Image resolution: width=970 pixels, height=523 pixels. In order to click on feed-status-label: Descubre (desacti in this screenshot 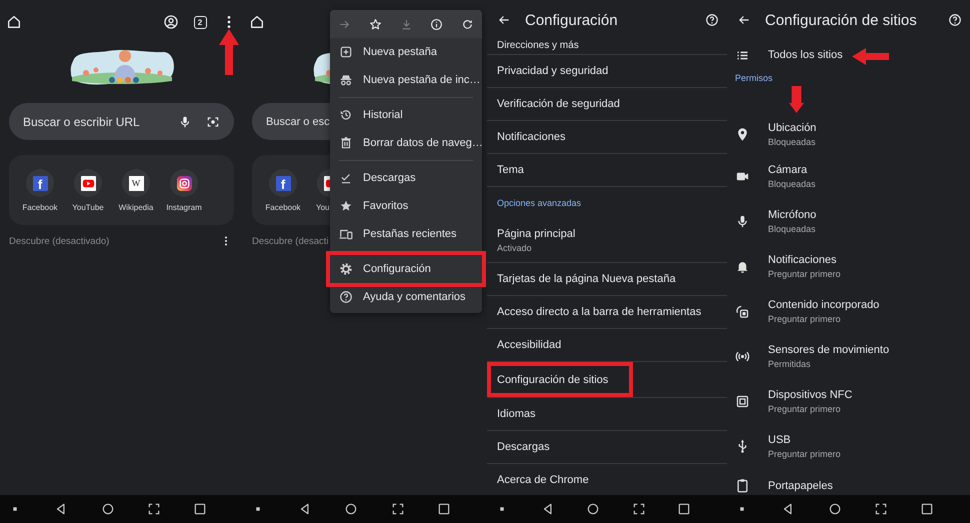, I will do `click(290, 241)`.